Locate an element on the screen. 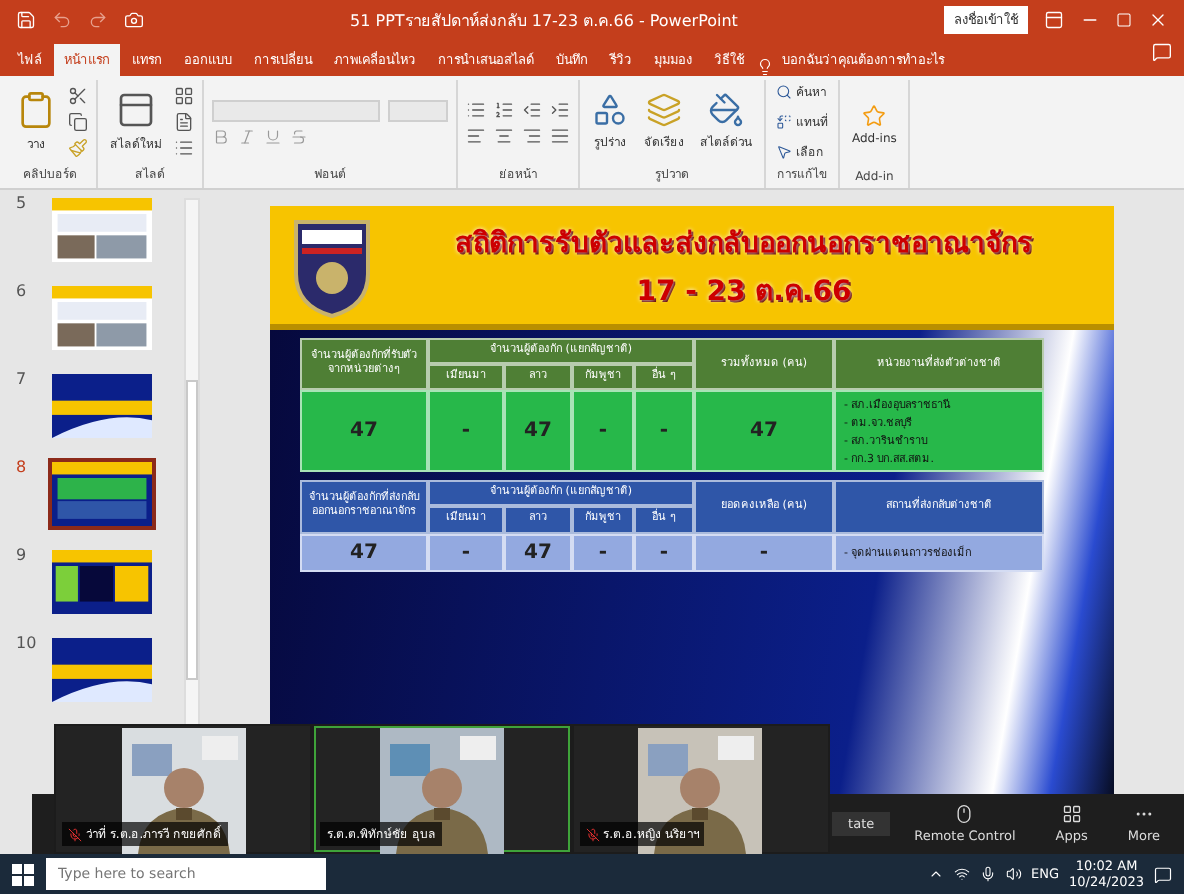  slide-icon is located at coordinates (136, 110).